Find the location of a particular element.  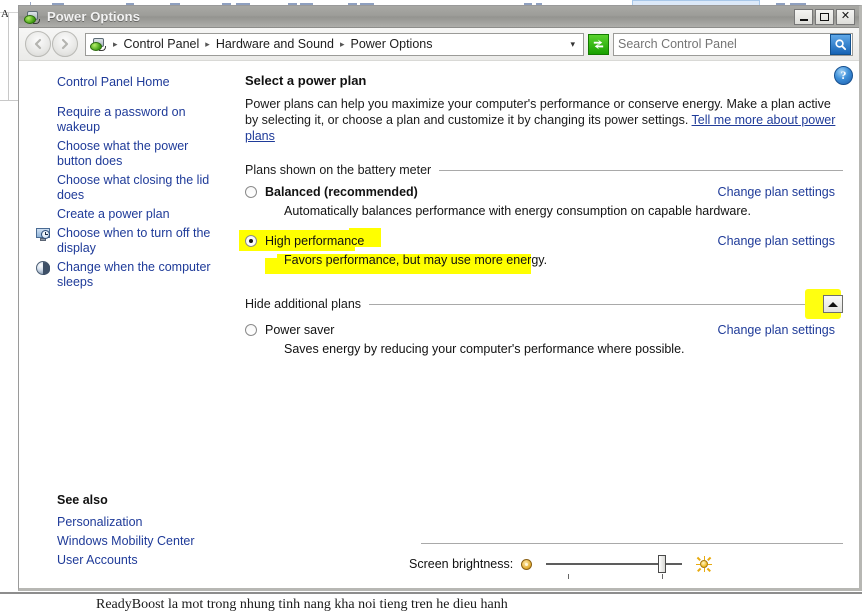

sidebar-item-label: Choose when to turn off the display is located at coordinates (134, 240).